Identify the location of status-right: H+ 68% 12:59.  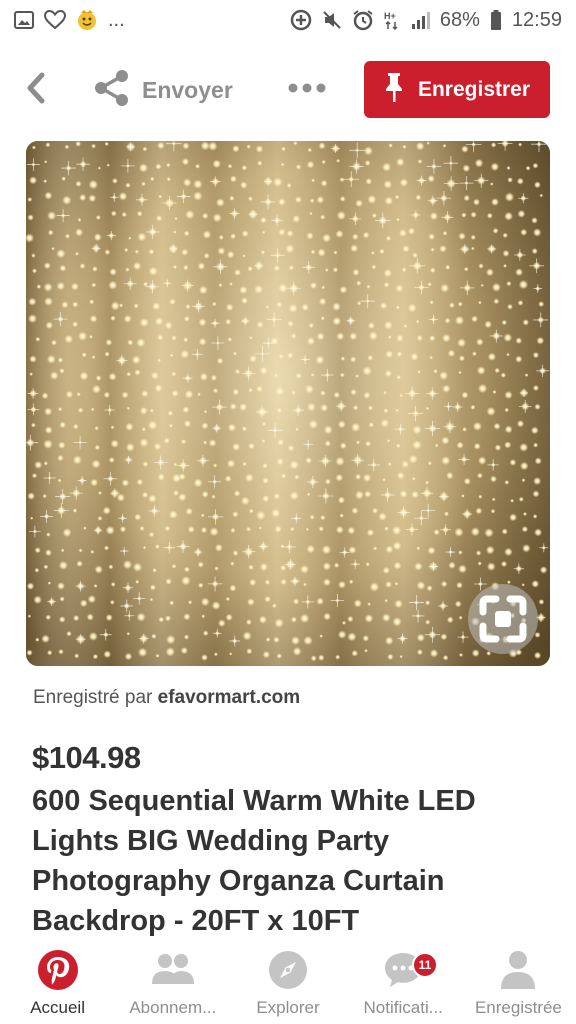
(426, 20).